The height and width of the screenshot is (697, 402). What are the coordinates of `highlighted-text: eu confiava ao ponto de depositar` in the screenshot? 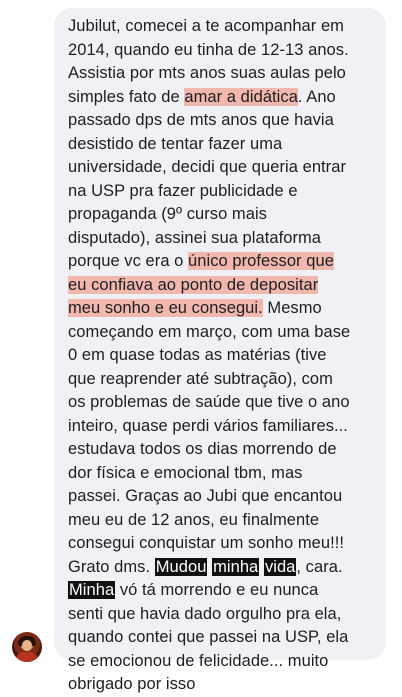 It's located at (193, 284).